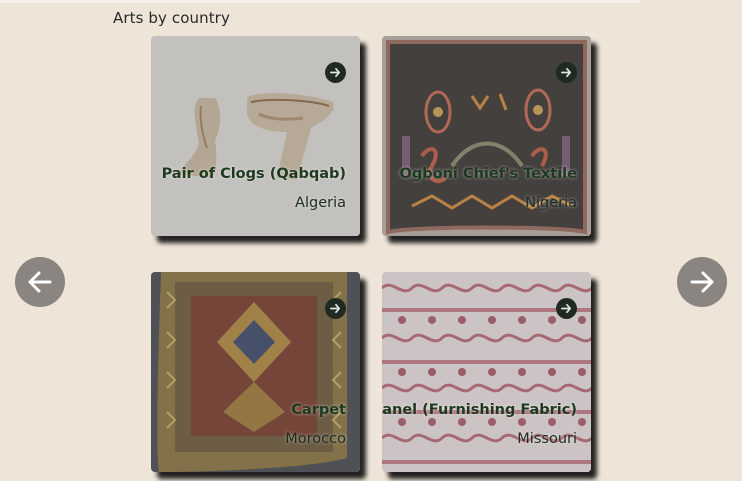  I want to click on card-country: Algeria, so click(320, 203).